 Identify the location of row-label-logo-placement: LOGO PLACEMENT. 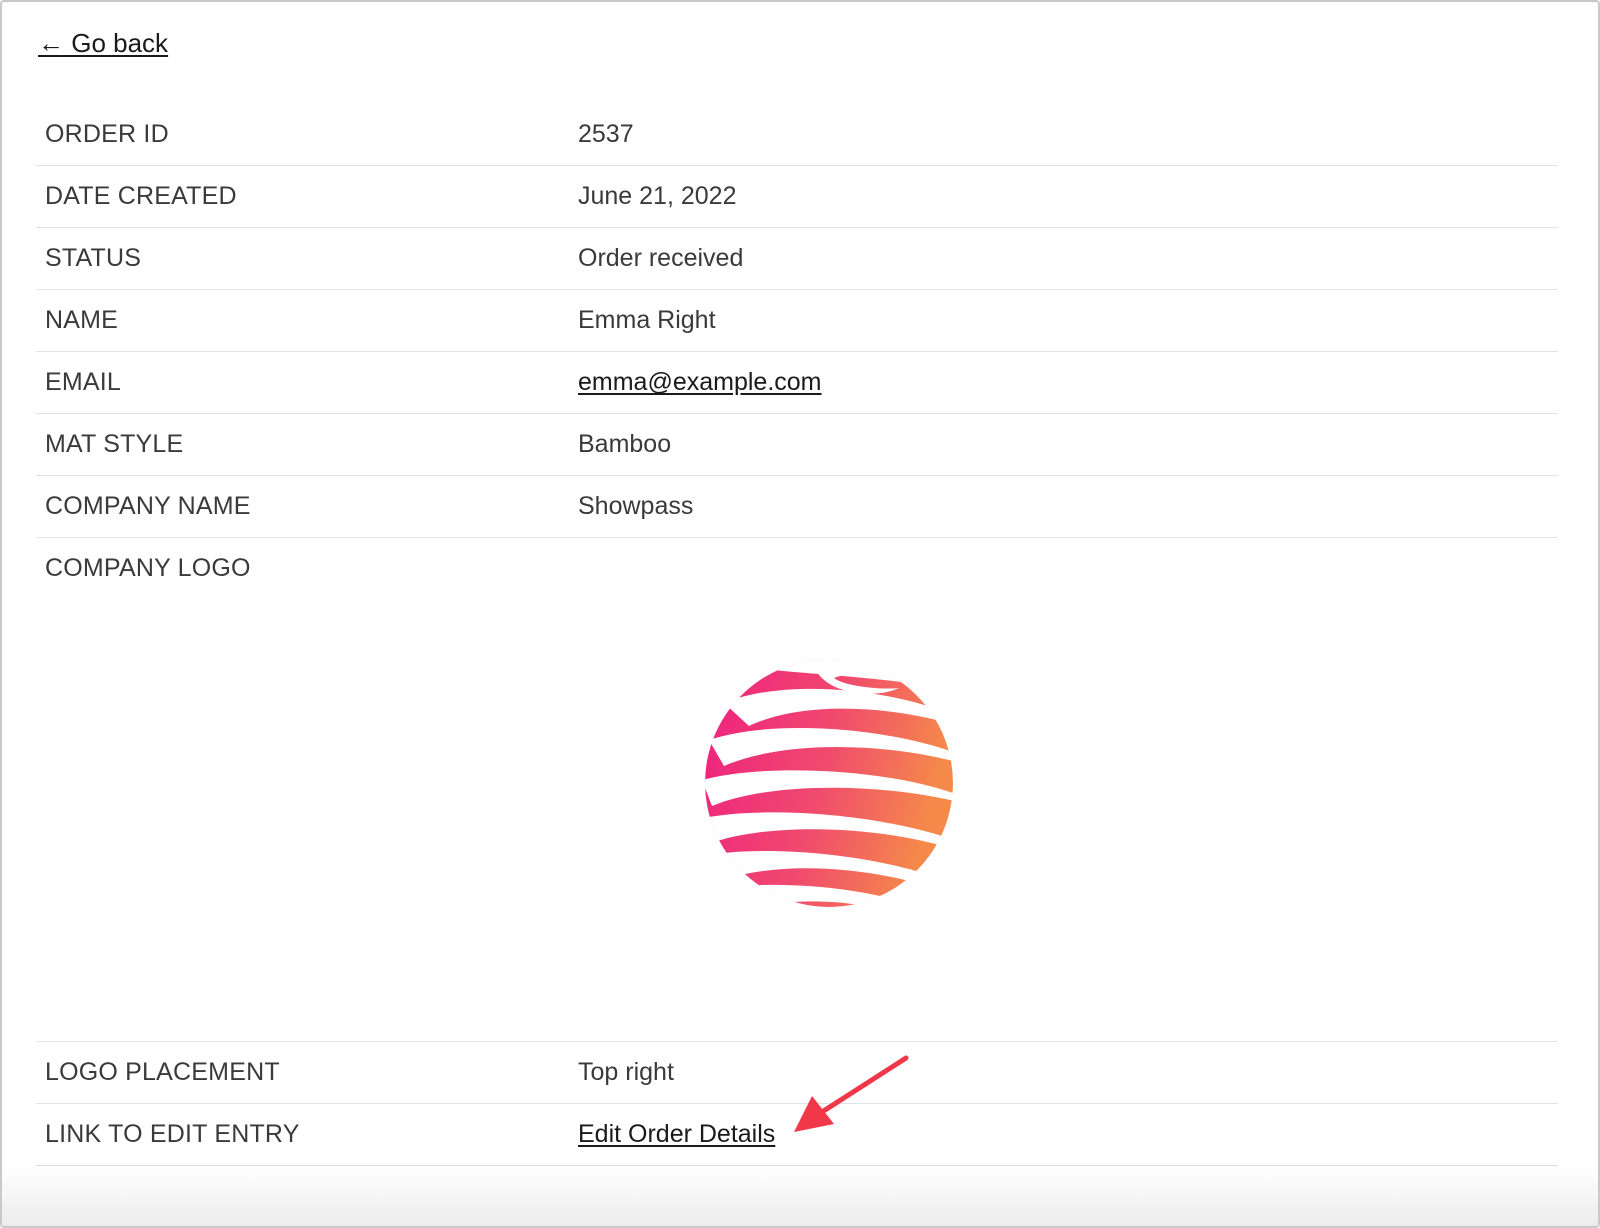
(162, 1072).